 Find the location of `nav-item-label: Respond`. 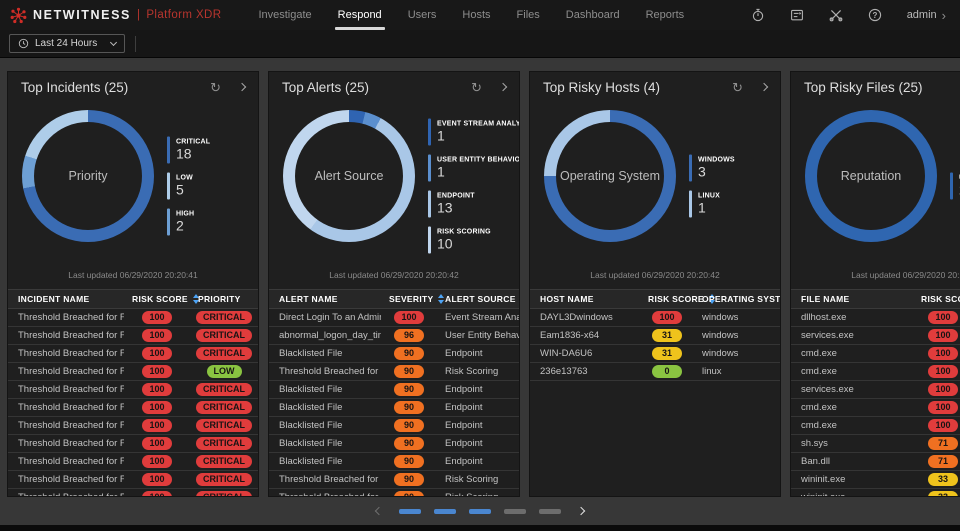

nav-item-label: Respond is located at coordinates (359, 15).